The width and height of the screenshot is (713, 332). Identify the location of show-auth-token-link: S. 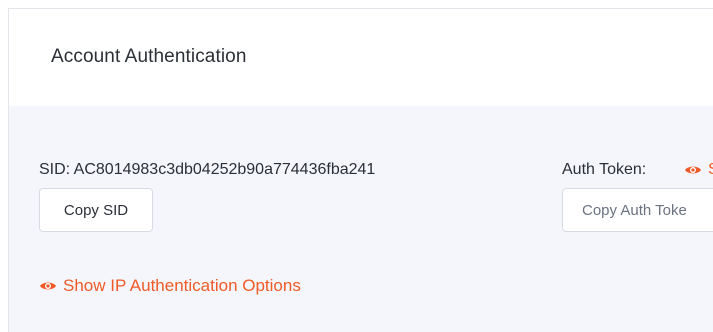
(698, 170).